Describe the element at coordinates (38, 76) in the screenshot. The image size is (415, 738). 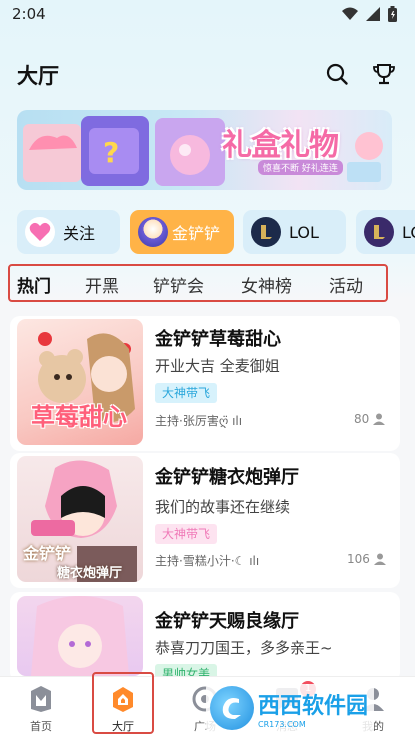
I see `page-title: 大厅` at that location.